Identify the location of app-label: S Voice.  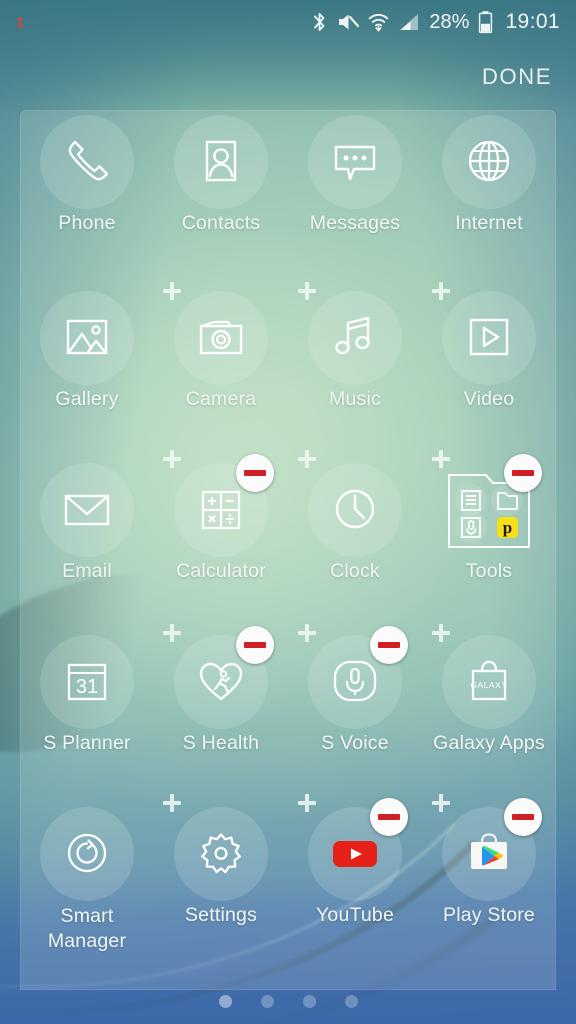
(355, 743).